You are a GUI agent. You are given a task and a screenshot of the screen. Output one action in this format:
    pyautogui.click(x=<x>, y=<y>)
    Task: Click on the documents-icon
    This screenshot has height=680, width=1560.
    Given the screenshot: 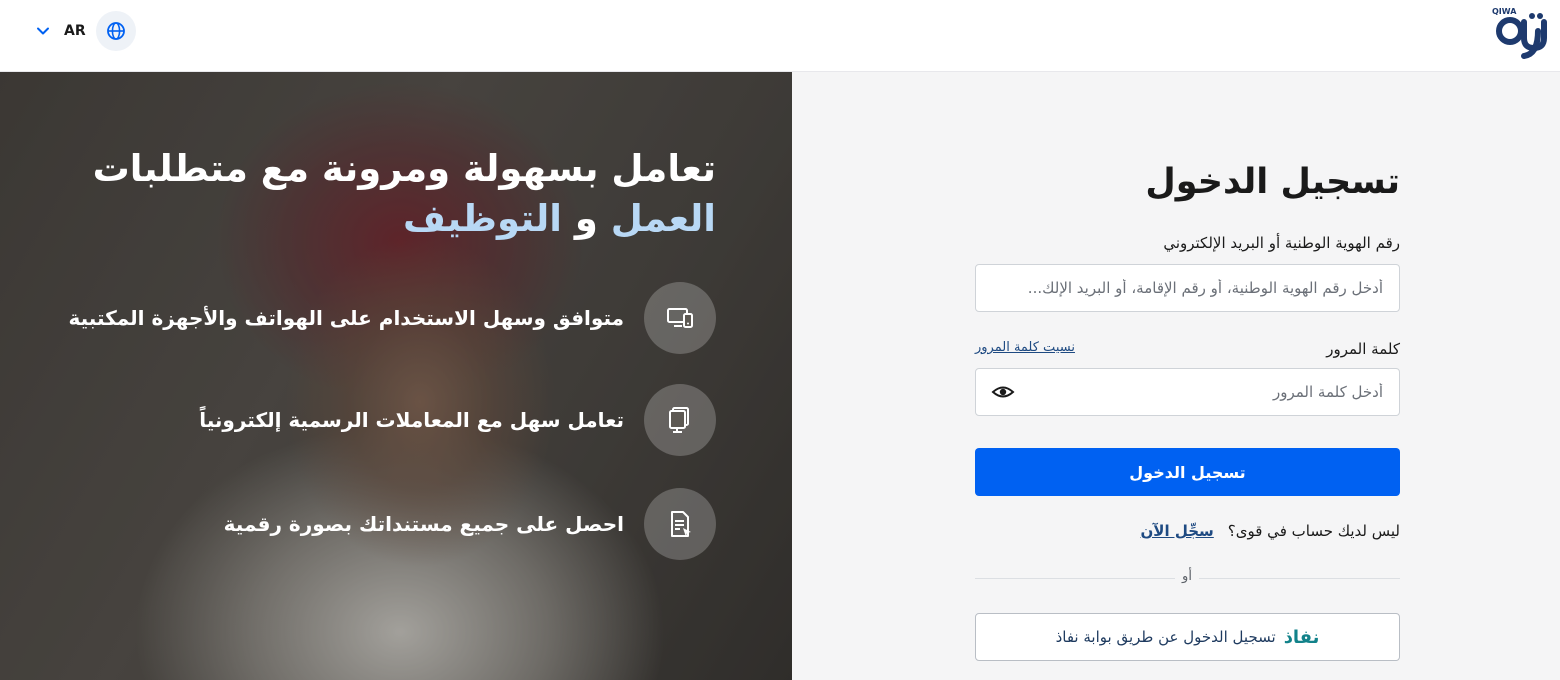 What is the action you would take?
    pyautogui.click(x=680, y=420)
    